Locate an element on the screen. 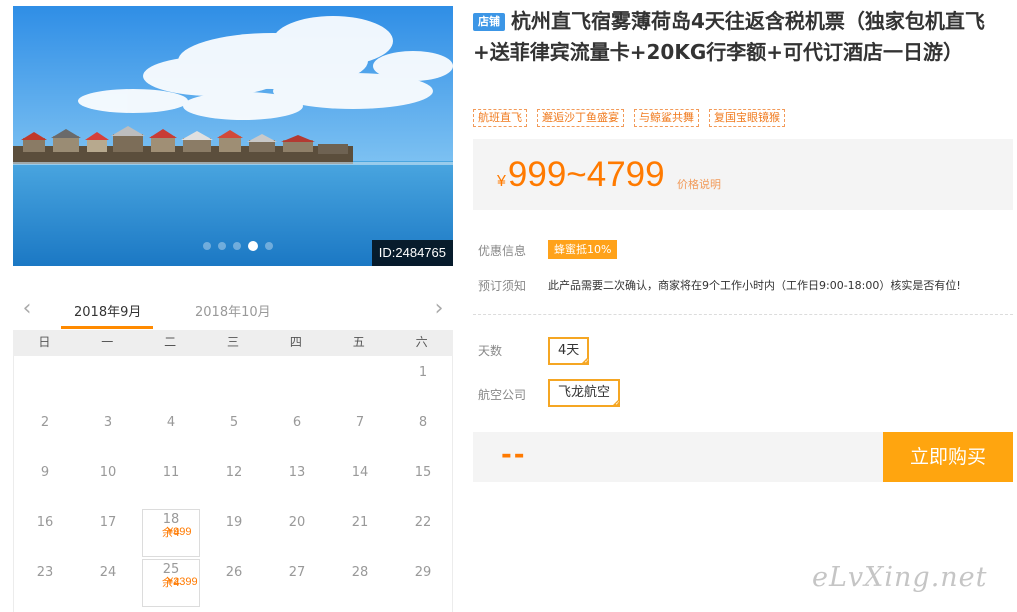  weekday-label: 三 is located at coordinates (232, 342).